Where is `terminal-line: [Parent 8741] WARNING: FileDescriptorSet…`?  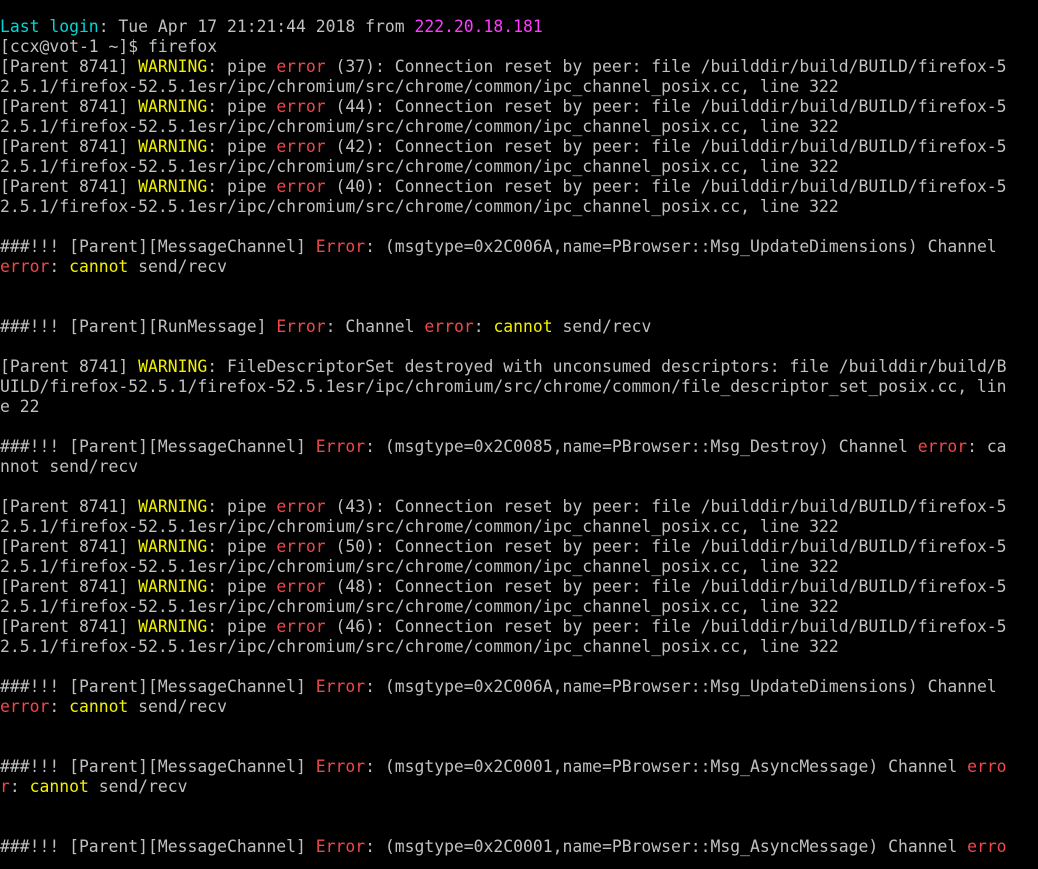 terminal-line: [Parent 8741] WARNING: FileDescriptorSet… is located at coordinates (519, 367).